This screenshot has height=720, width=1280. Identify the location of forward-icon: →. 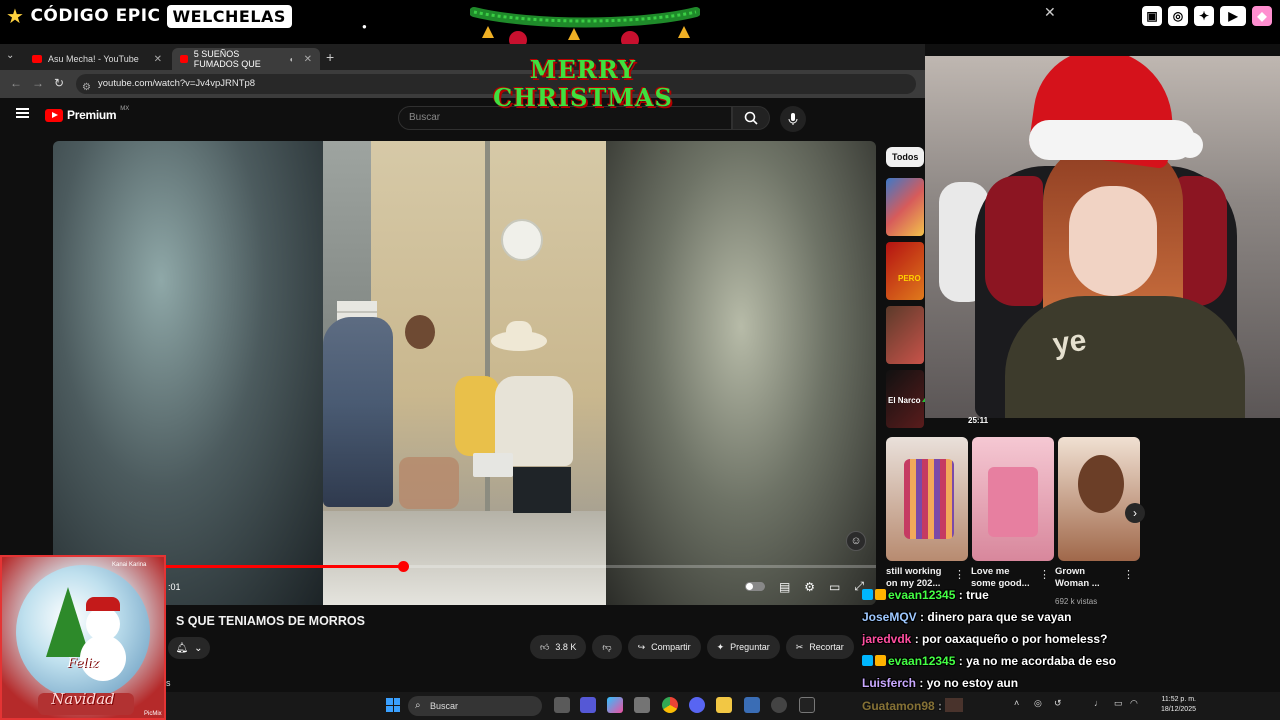
(38, 83).